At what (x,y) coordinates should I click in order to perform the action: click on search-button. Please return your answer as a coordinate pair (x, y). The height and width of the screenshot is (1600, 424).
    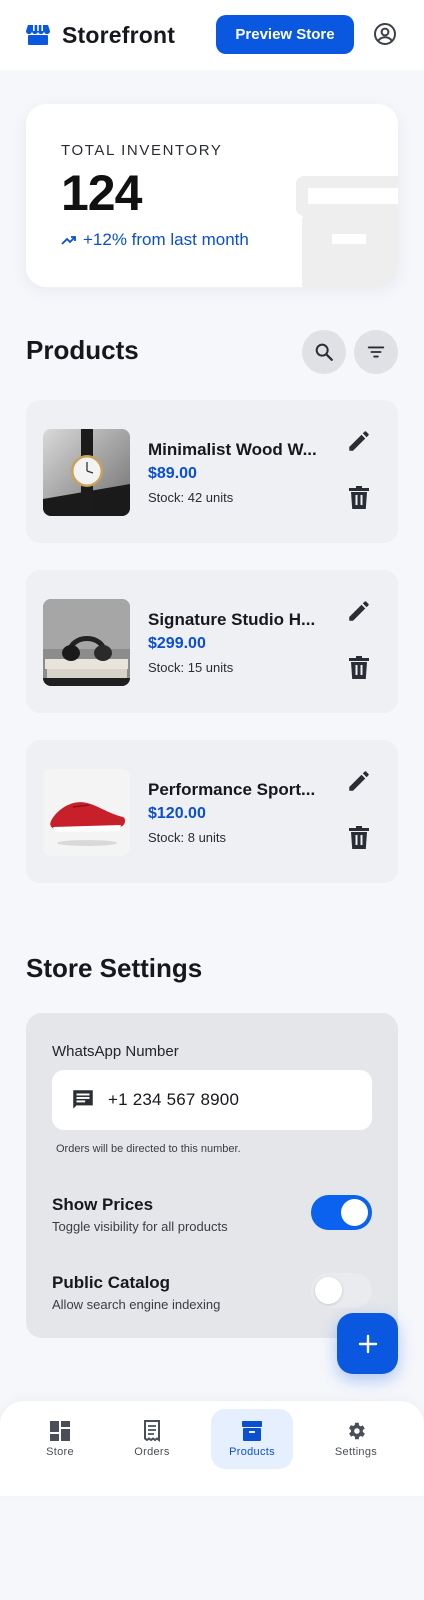
    Looking at the image, I should click on (324, 352).